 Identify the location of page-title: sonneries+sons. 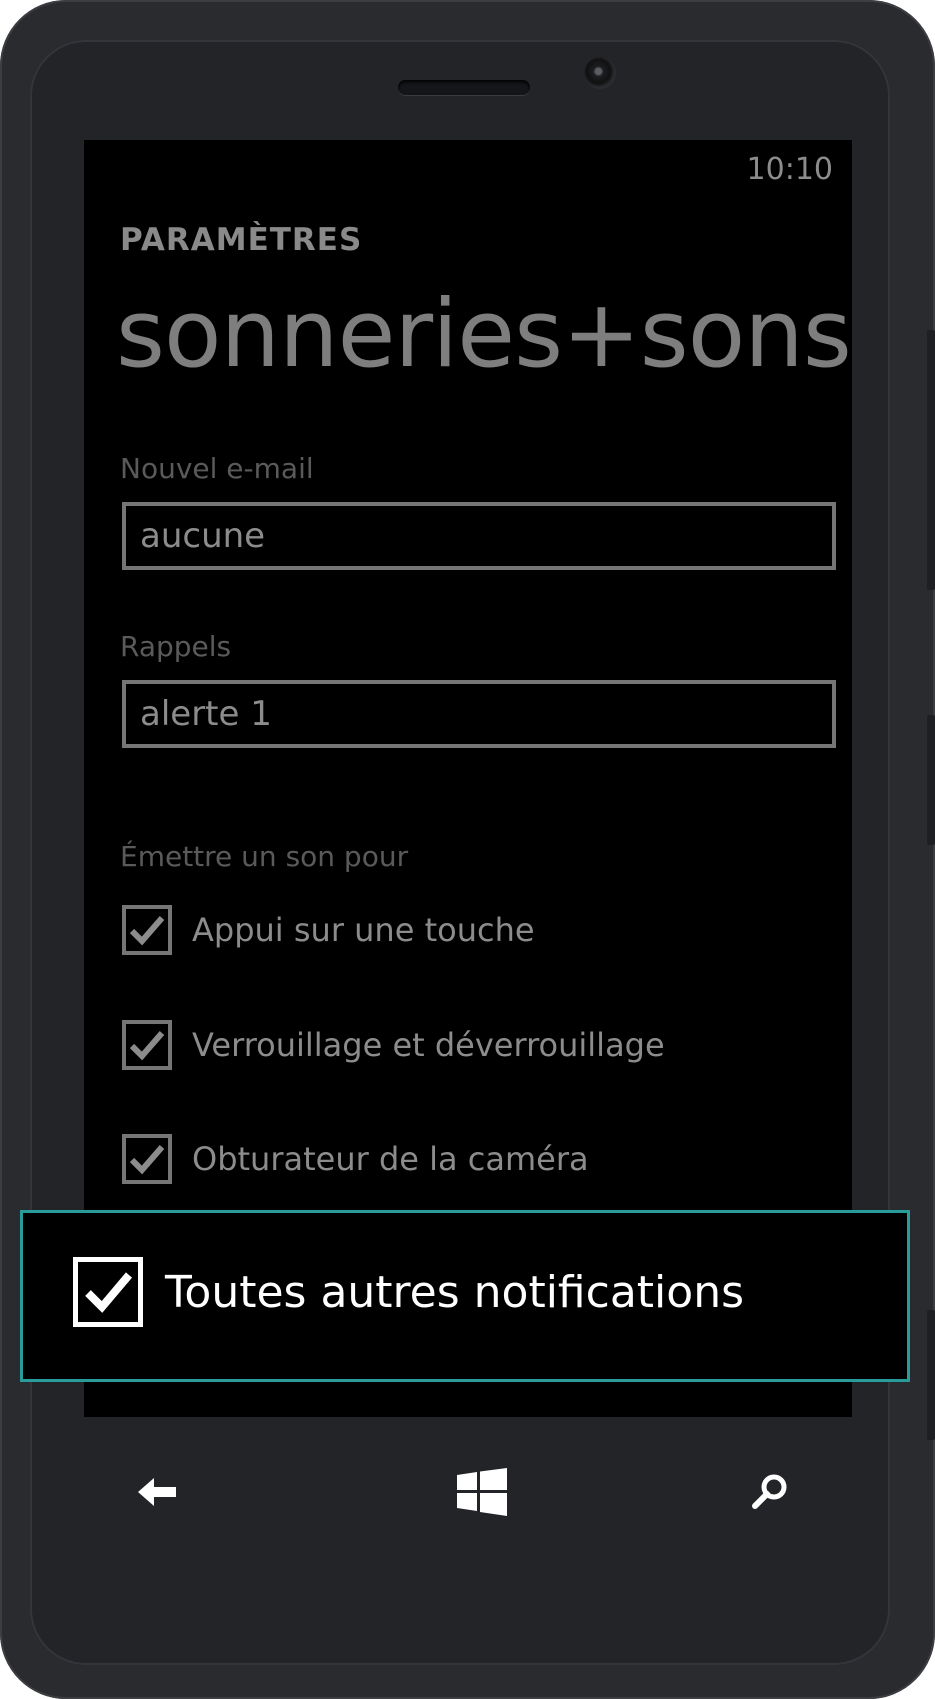
(484, 334).